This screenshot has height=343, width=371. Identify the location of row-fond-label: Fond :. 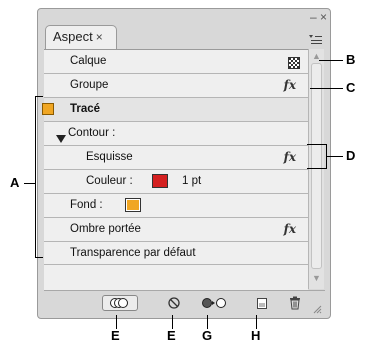
(86, 205).